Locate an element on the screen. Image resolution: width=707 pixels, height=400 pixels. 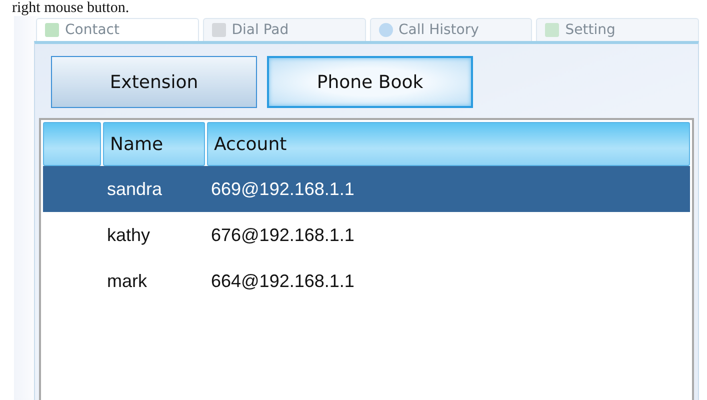
caption-text: right mouse button. is located at coordinates (70, 8).